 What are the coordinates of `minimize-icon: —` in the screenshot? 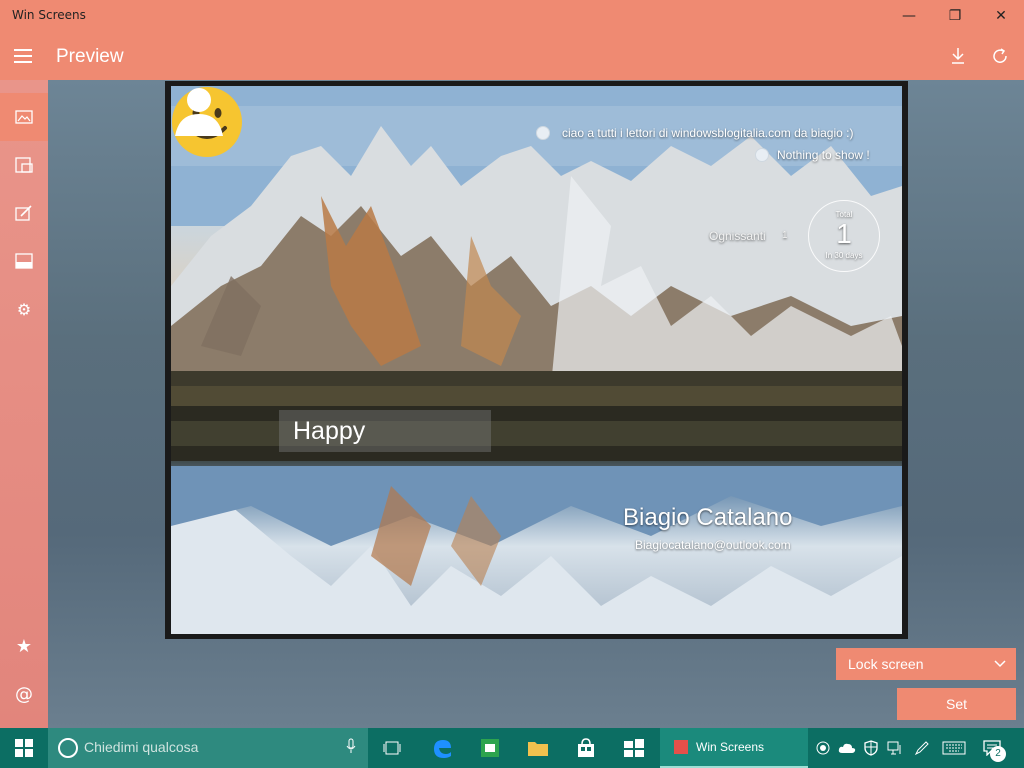 It's located at (909, 16).